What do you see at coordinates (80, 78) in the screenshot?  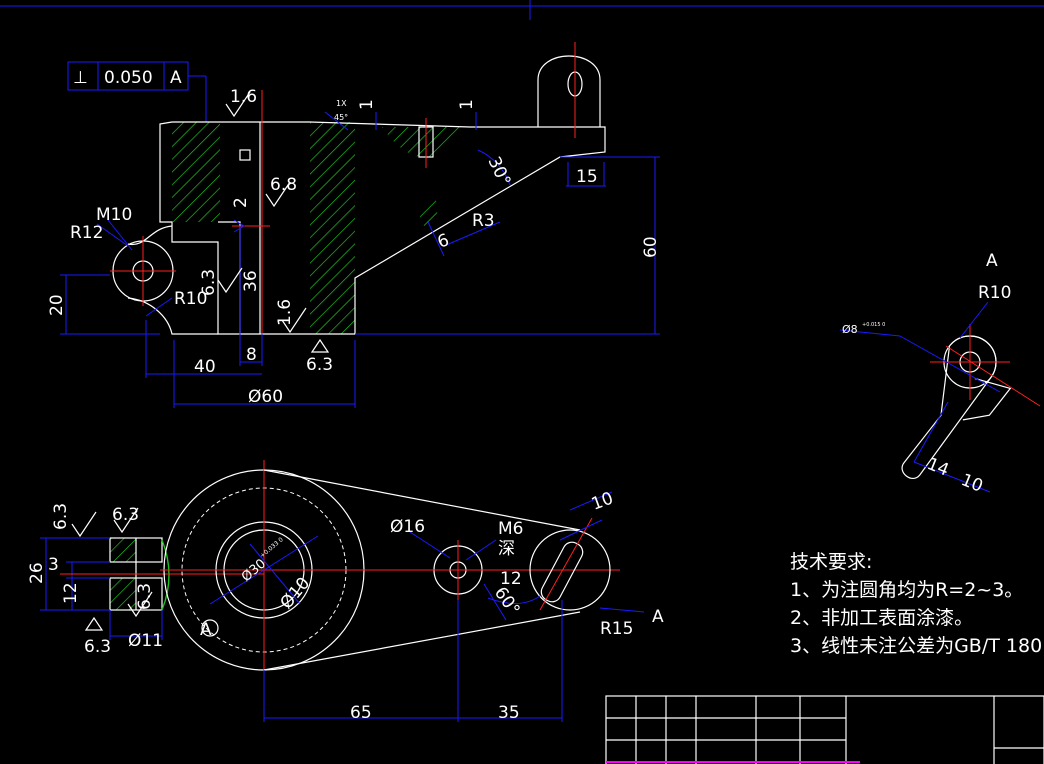 I see `perpendicularity-symbol: ⊥` at bounding box center [80, 78].